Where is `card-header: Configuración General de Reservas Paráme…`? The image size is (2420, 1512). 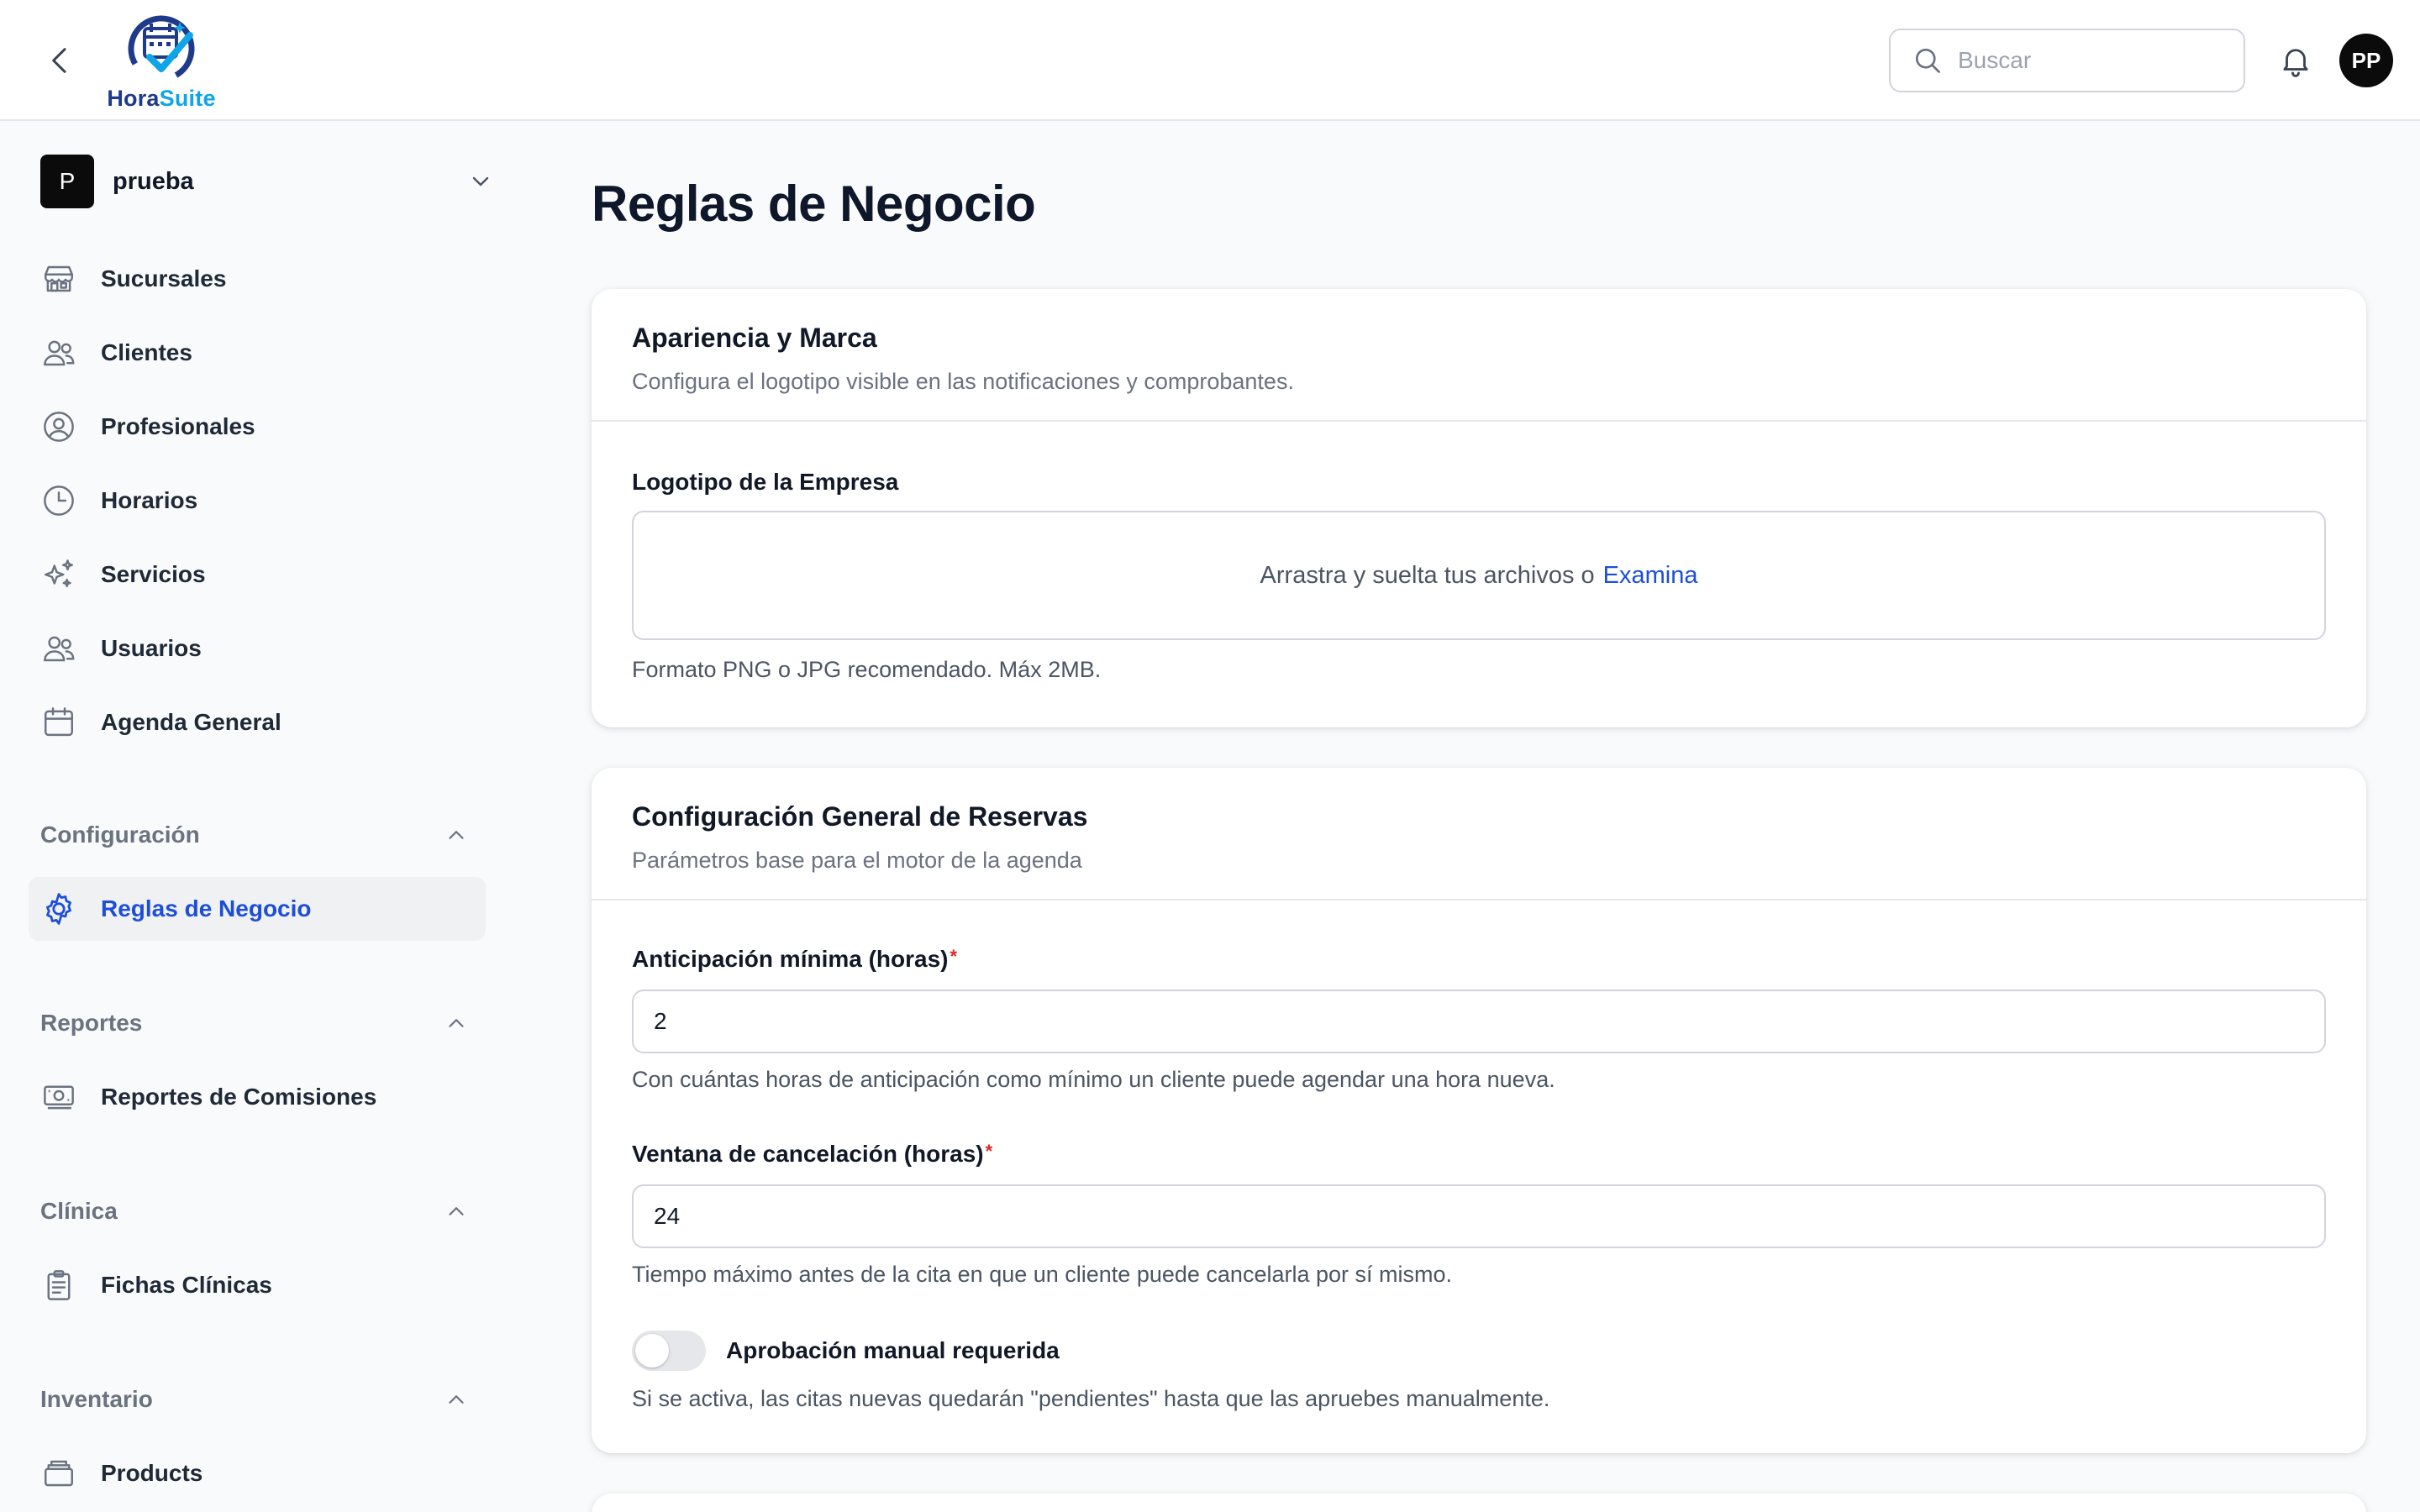
card-header: Configuración General de Reservas Paráme… is located at coordinates (1479, 834).